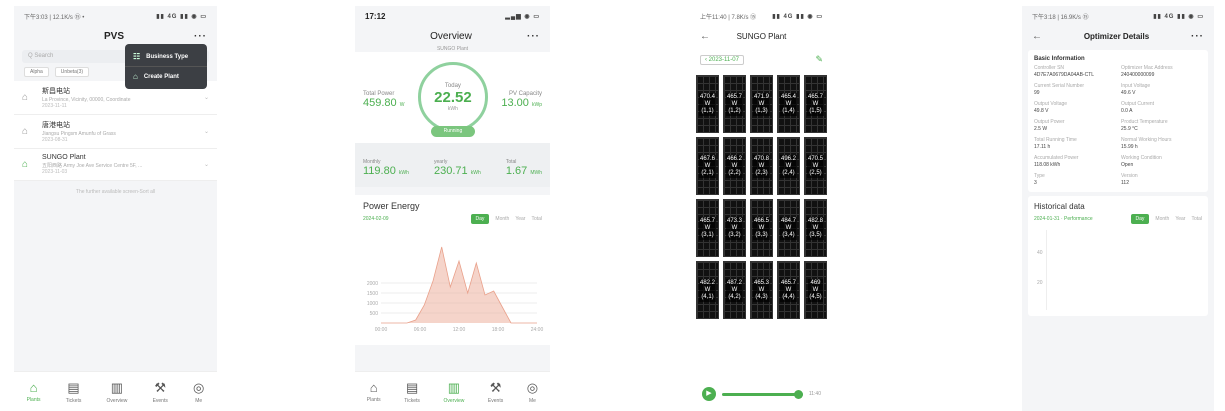 This screenshot has width=1225, height=411. I want to click on panel-position: (4,4), so click(788, 296).